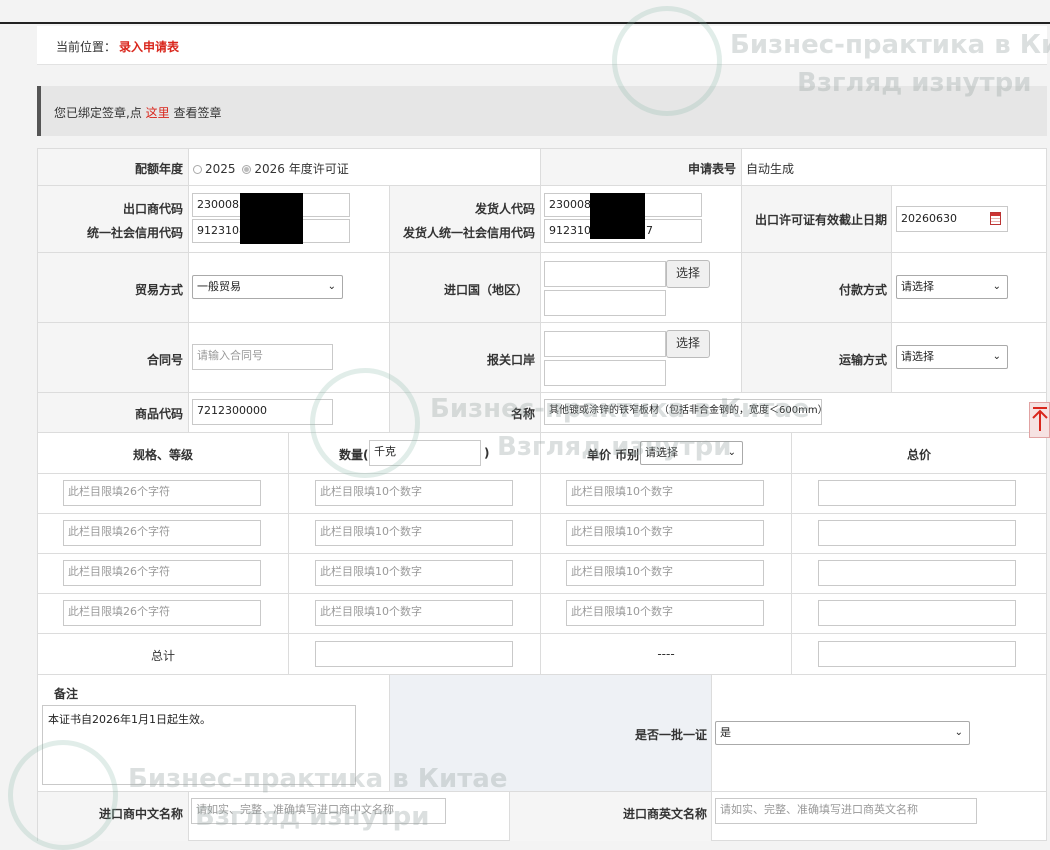 The image size is (1050, 850). What do you see at coordinates (542, 111) in the screenshot?
I see `signature-notice: 您已绑定签章,点 这里 查看签章` at bounding box center [542, 111].